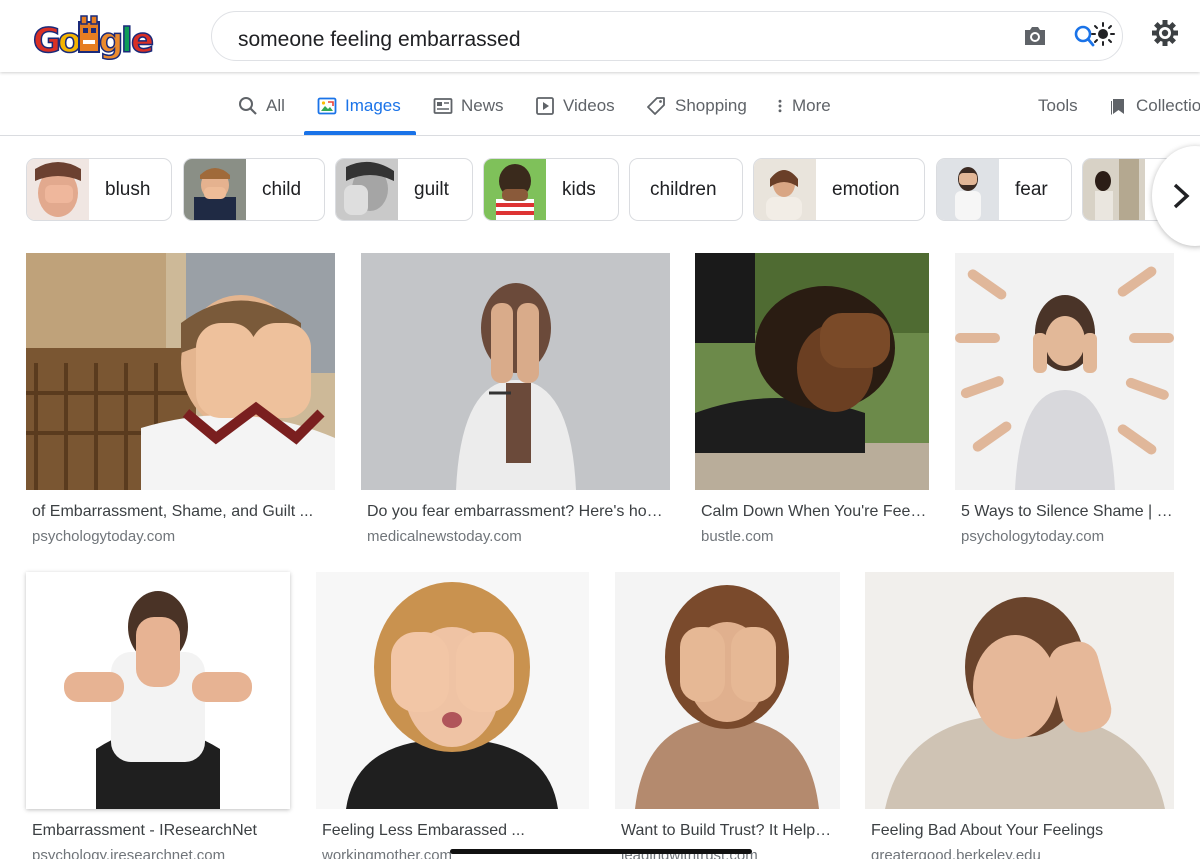  I want to click on svg-text: g, so click(111, 41).